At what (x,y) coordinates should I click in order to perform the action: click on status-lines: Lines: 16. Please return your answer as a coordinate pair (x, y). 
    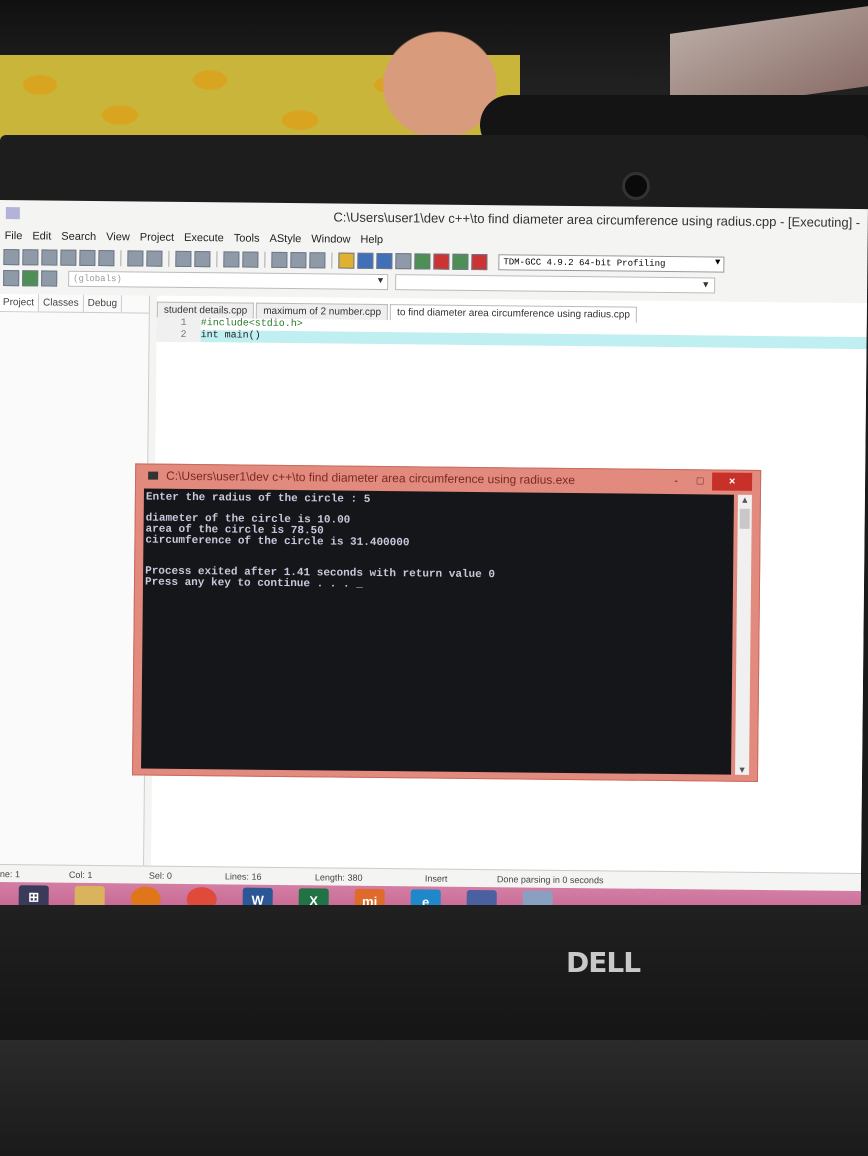
    Looking at the image, I should click on (270, 876).